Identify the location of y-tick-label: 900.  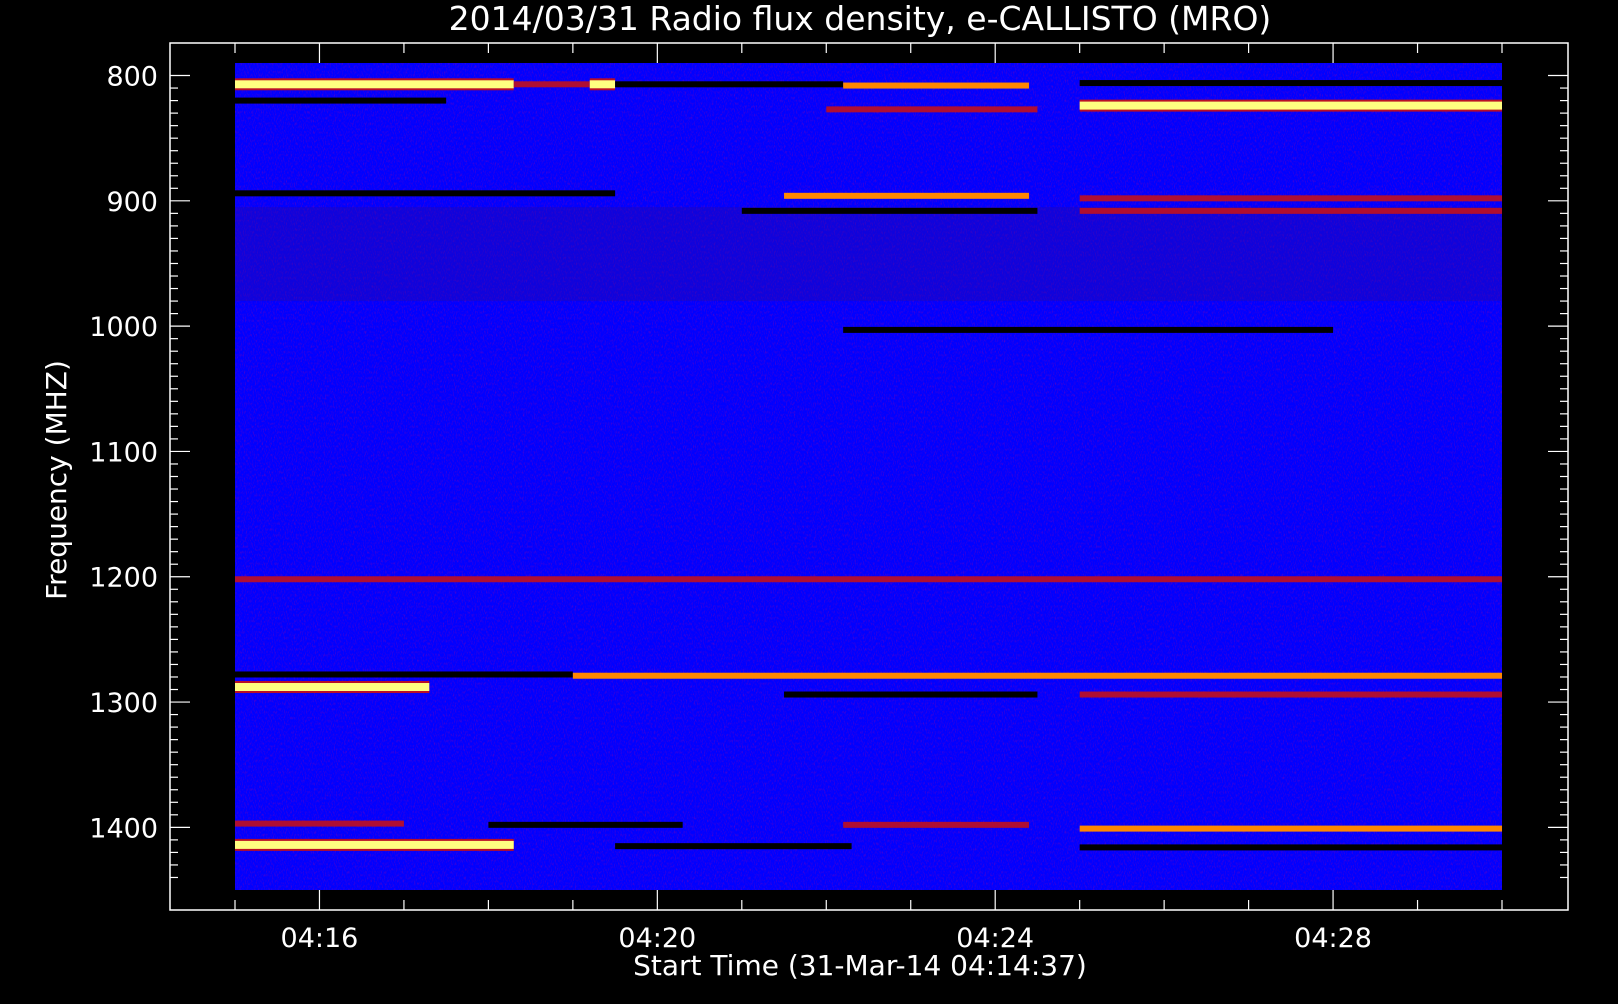
(132, 202).